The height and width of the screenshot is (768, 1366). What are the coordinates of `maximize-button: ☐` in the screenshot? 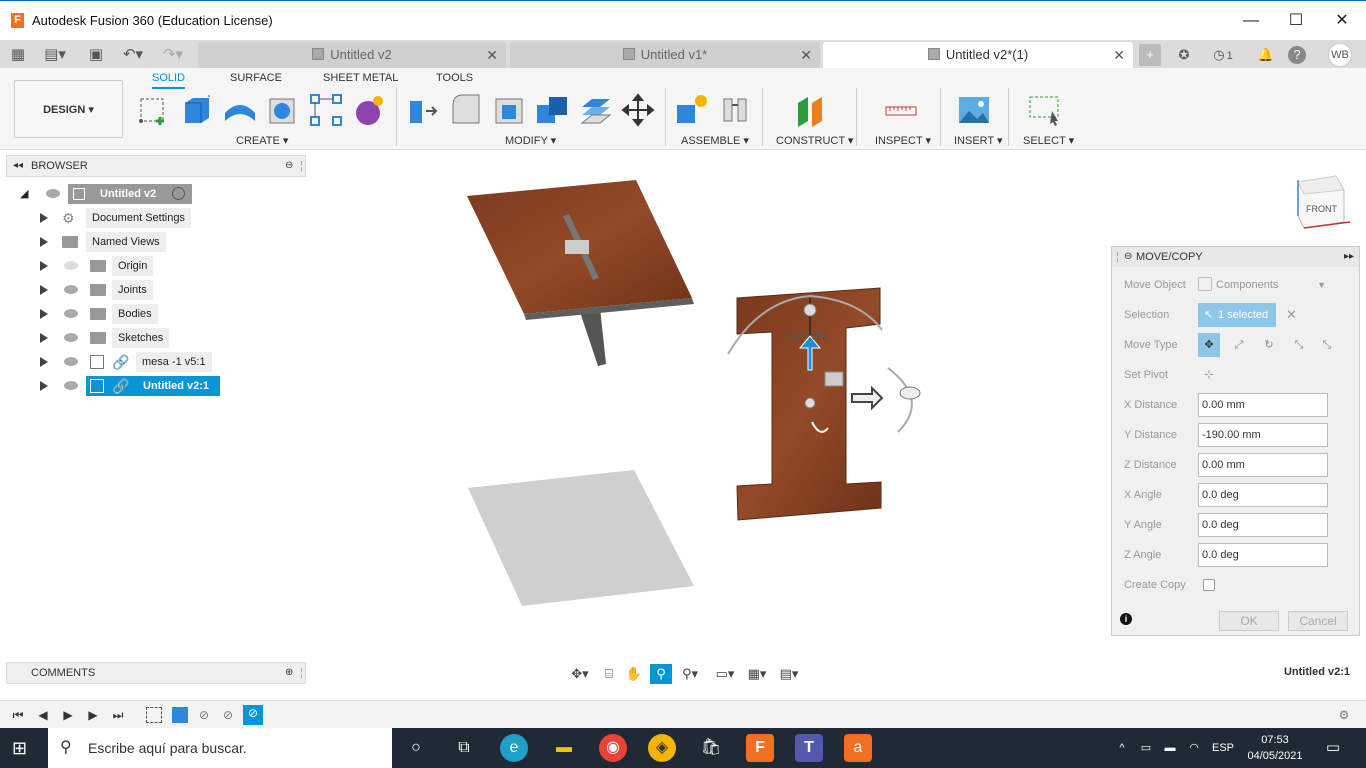 It's located at (1296, 21).